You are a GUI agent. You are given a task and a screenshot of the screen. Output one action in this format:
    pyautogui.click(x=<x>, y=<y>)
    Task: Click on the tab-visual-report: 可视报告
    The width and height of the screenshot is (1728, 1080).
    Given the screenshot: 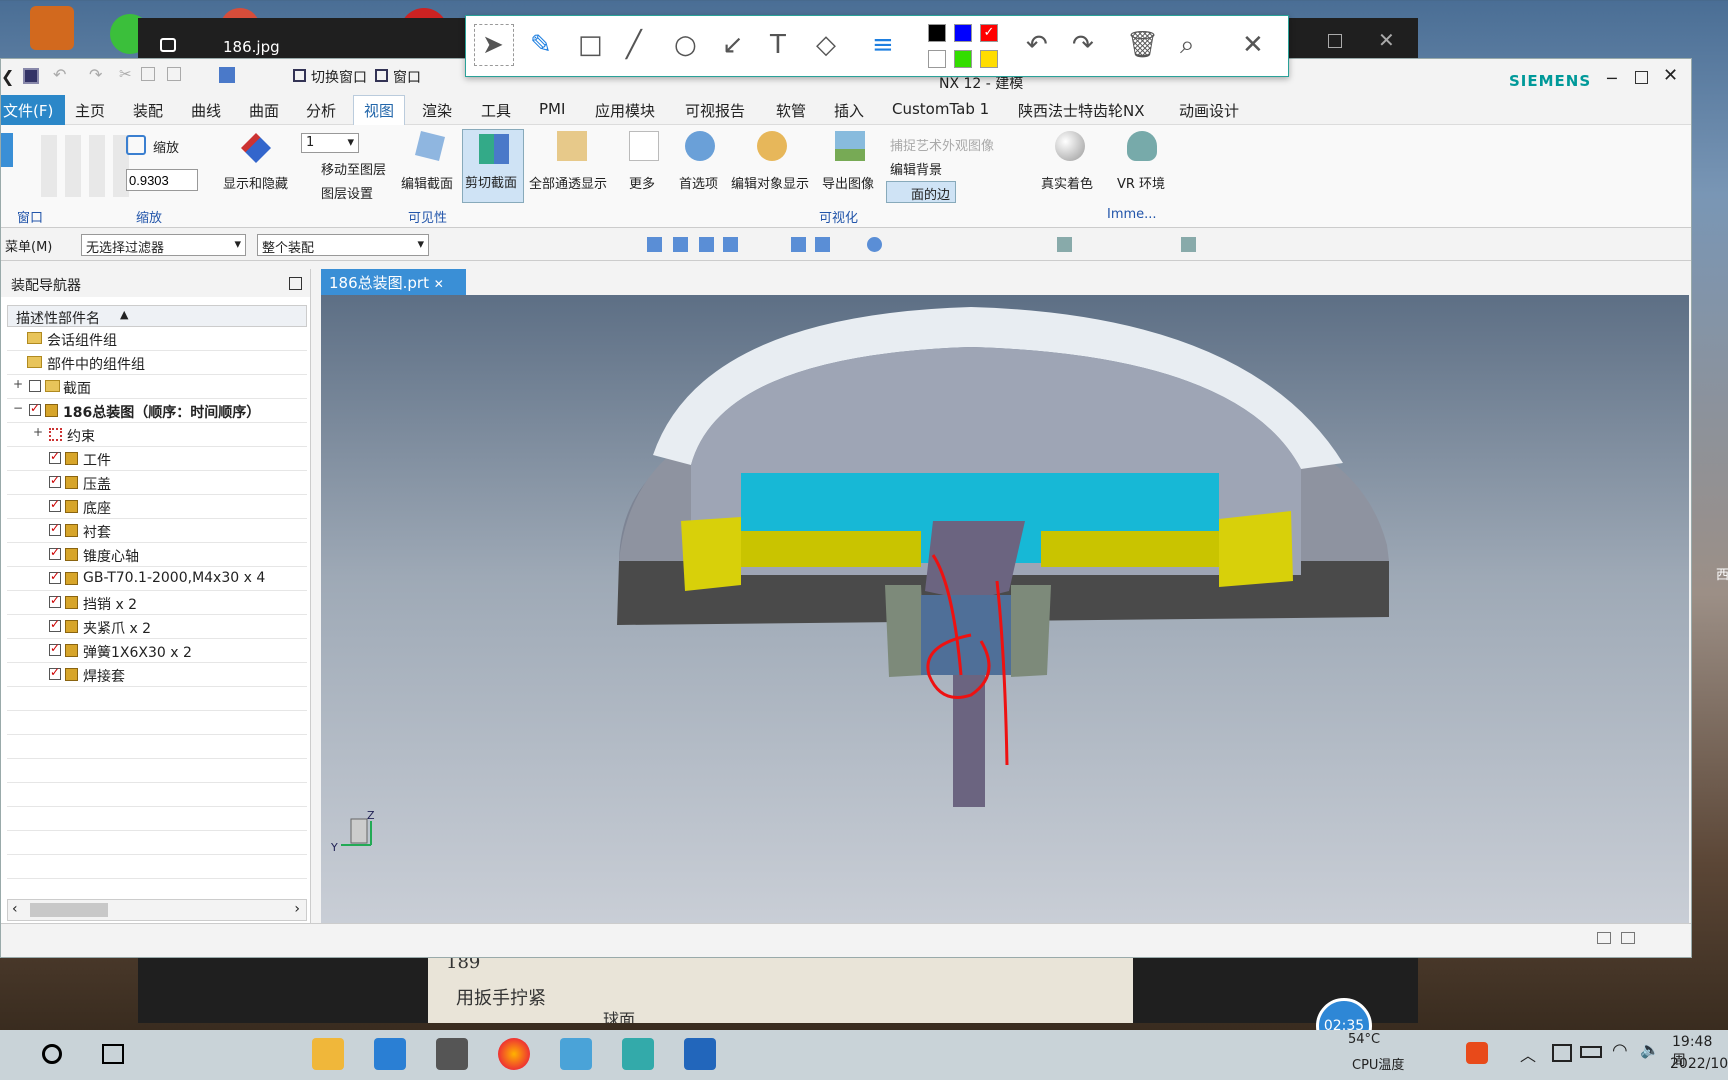 What is the action you would take?
    pyautogui.click(x=715, y=110)
    